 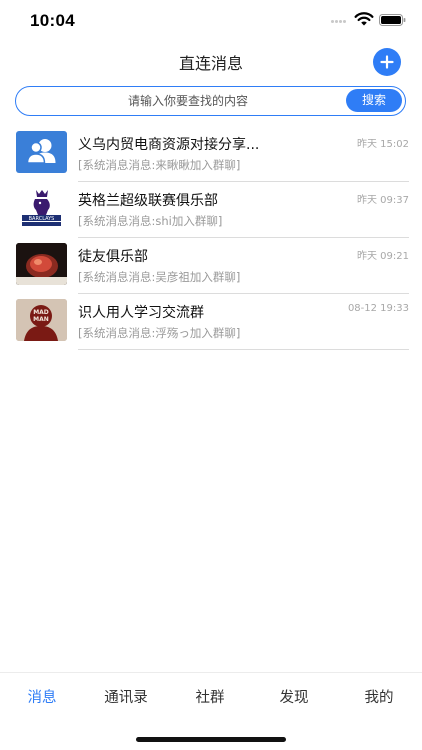 I want to click on svg-text: MAD, so click(x=41, y=312).